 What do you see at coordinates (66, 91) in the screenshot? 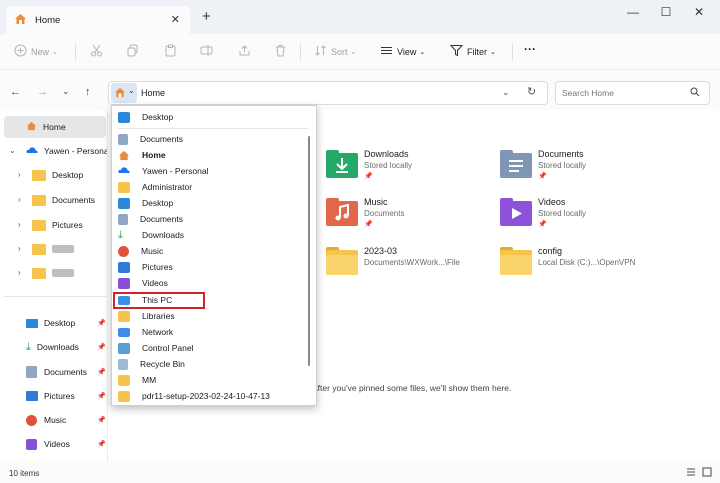
I see `recent-locations-chevron-icon: ⌄` at bounding box center [66, 91].